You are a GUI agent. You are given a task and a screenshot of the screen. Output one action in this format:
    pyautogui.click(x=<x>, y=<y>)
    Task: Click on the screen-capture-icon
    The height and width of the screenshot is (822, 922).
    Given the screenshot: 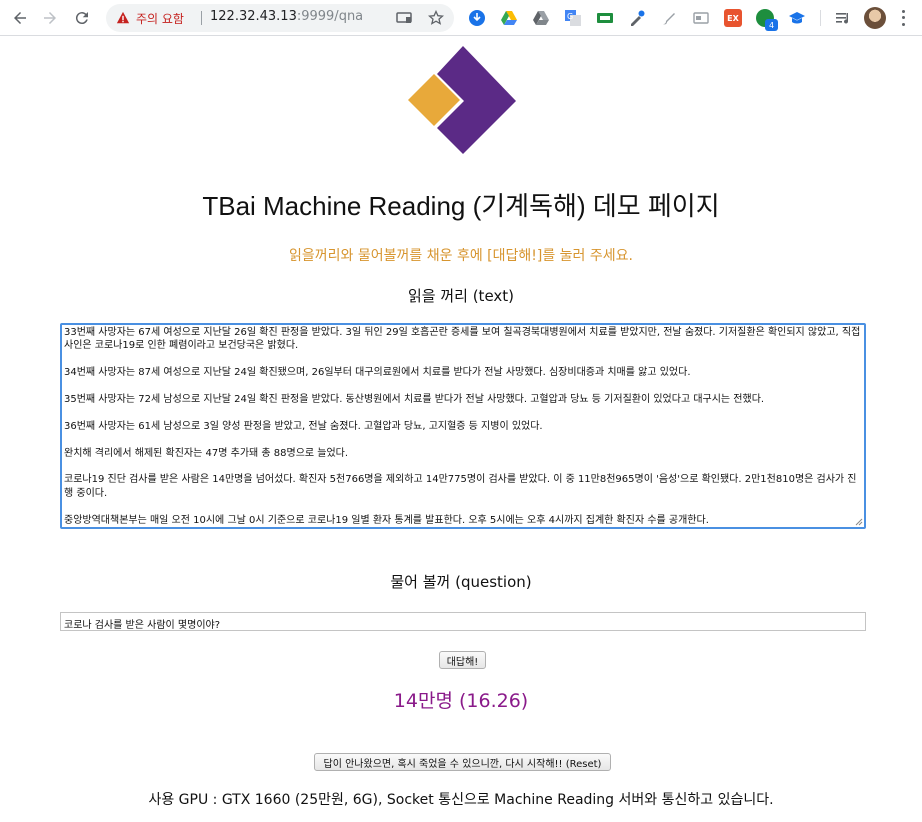 What is the action you would take?
    pyautogui.click(x=605, y=18)
    